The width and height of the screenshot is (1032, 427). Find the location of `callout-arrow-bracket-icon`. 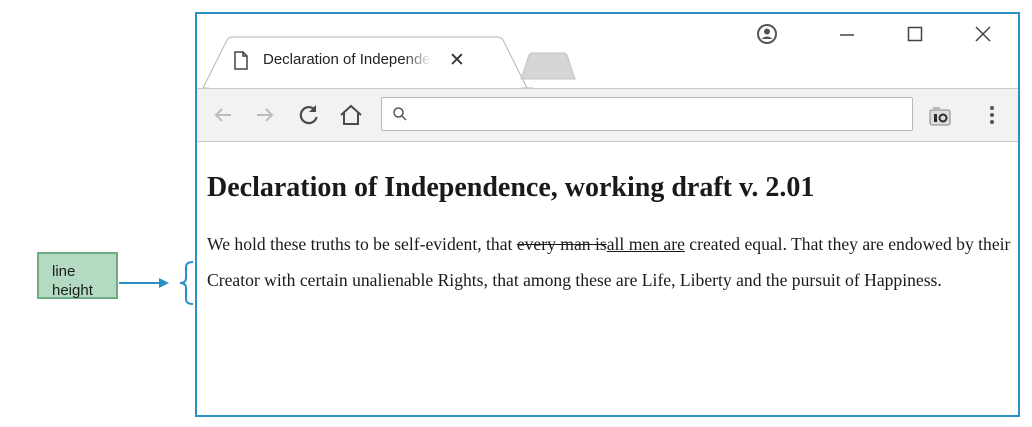

callout-arrow-bracket-icon is located at coordinates (156, 283).